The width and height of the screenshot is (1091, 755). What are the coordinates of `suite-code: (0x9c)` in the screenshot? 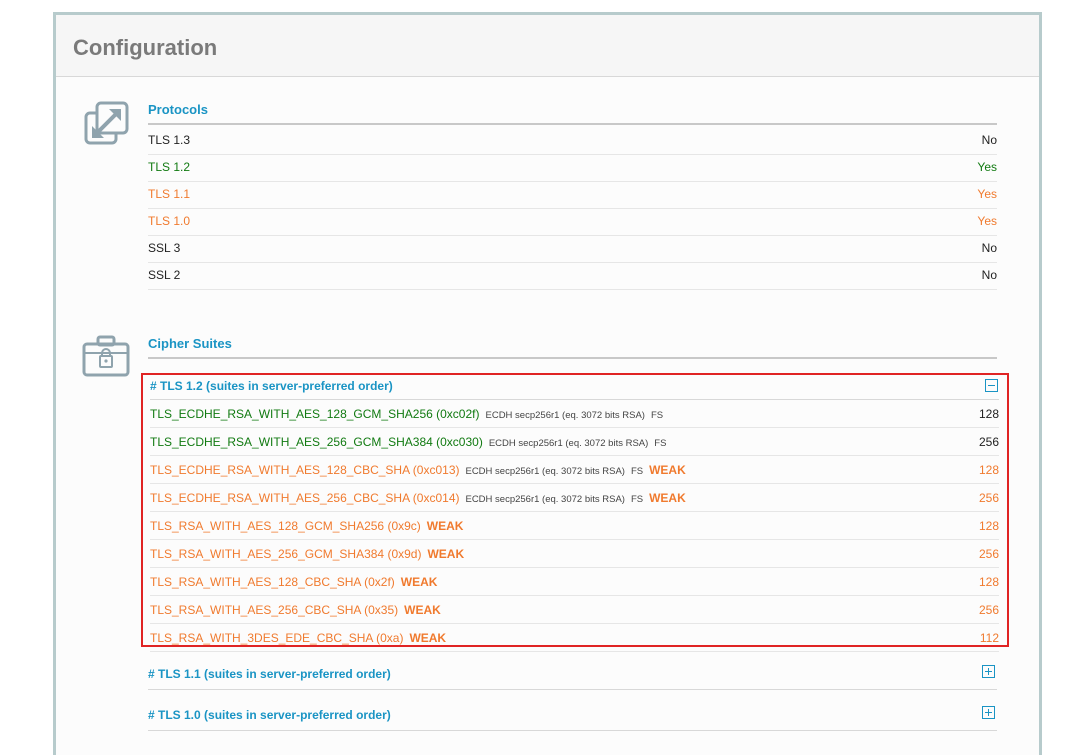 It's located at (404, 526).